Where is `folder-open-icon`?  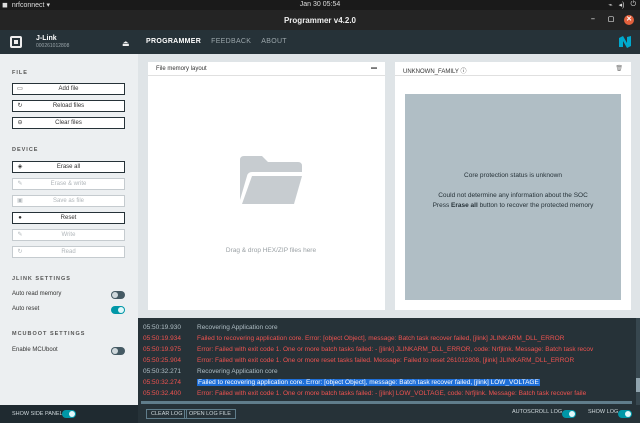
folder-open-icon is located at coordinates (271, 180).